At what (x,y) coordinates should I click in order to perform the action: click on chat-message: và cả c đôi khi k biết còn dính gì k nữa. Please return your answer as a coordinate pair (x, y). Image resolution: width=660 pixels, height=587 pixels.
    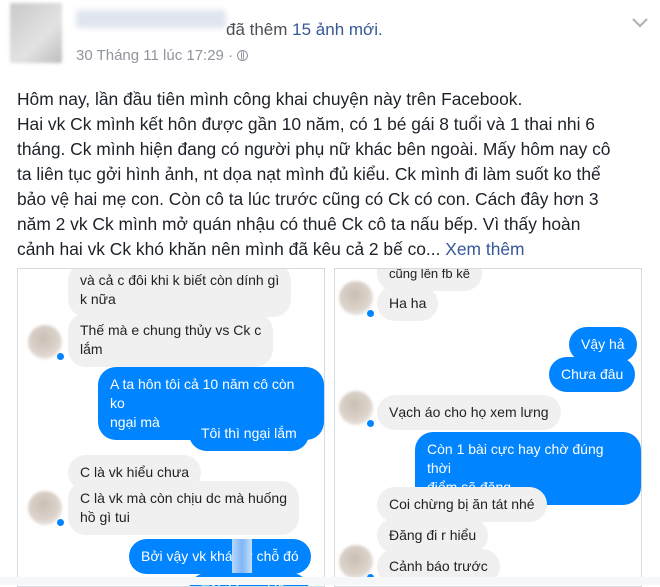
    Looking at the image, I should click on (180, 293).